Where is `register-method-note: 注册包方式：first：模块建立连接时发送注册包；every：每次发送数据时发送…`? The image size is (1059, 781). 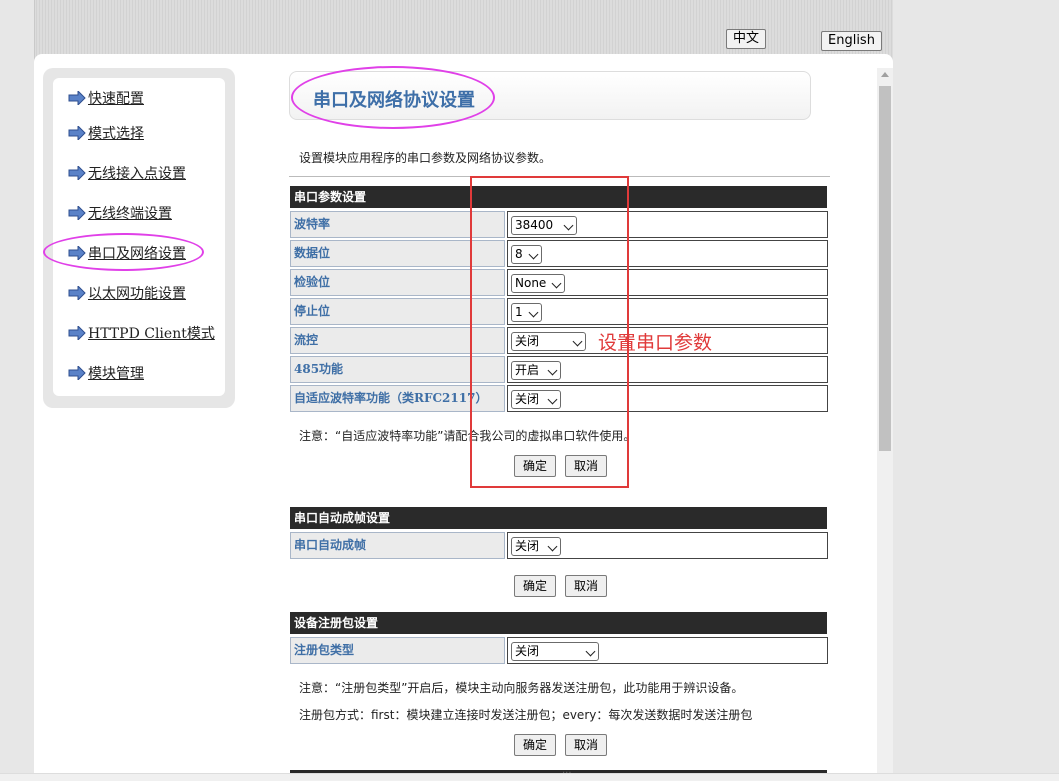
register-method-note: 注册包方式：first：模块建立连接时发送注册包；every：每次发送数据时发送… is located at coordinates (526, 715).